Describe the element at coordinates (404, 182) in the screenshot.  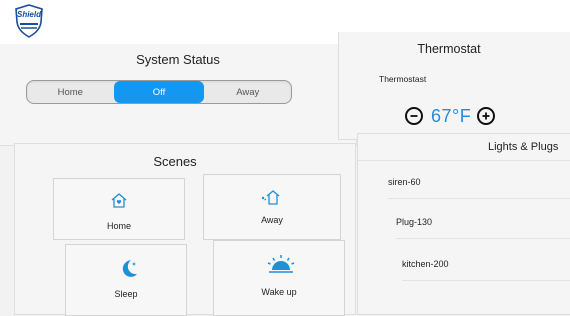
I see `device-name: siren-60` at that location.